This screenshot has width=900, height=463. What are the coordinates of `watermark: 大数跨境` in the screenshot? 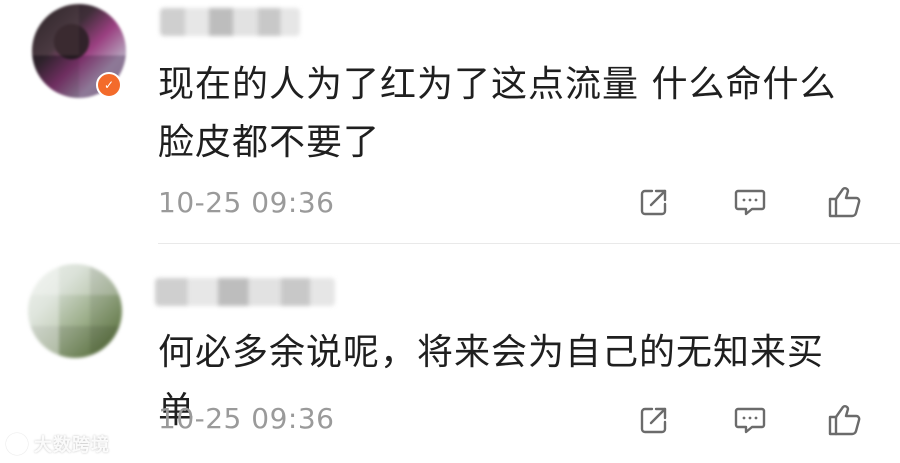 It's located at (58, 444).